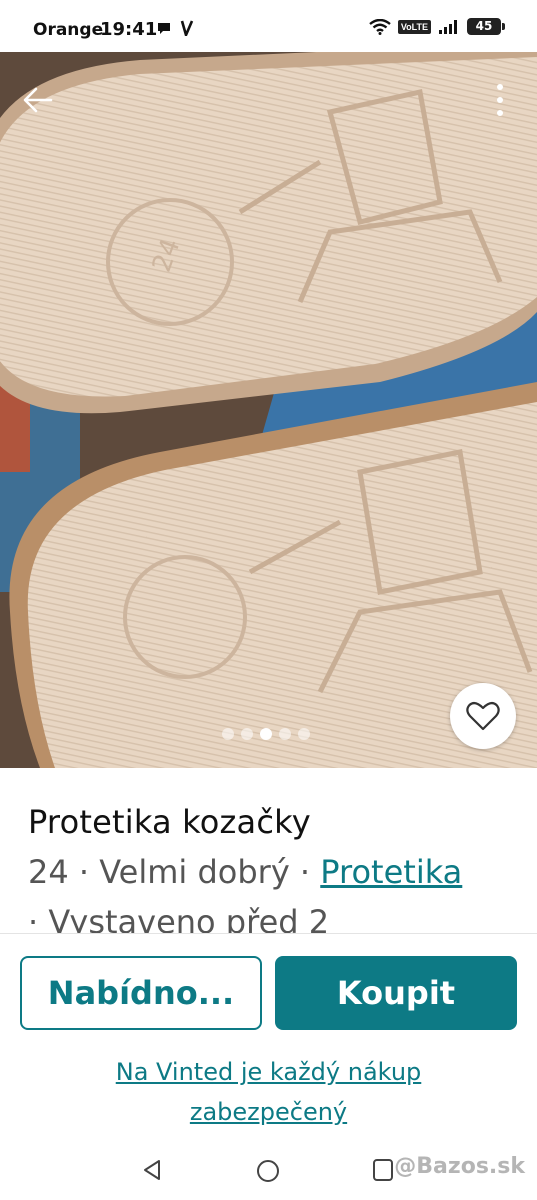 The height and width of the screenshot is (1200, 537). What do you see at coordinates (175, 28) in the screenshot?
I see `notification-icons` at bounding box center [175, 28].